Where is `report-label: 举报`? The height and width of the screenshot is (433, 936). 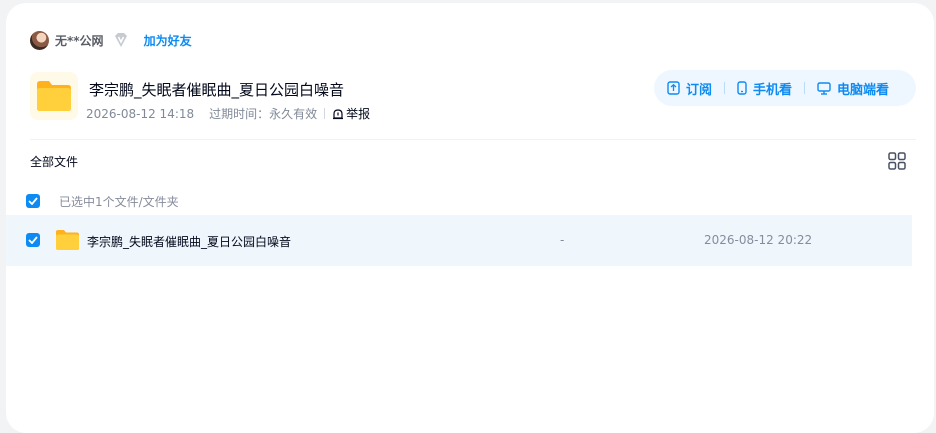 report-label: 举报 is located at coordinates (358, 114).